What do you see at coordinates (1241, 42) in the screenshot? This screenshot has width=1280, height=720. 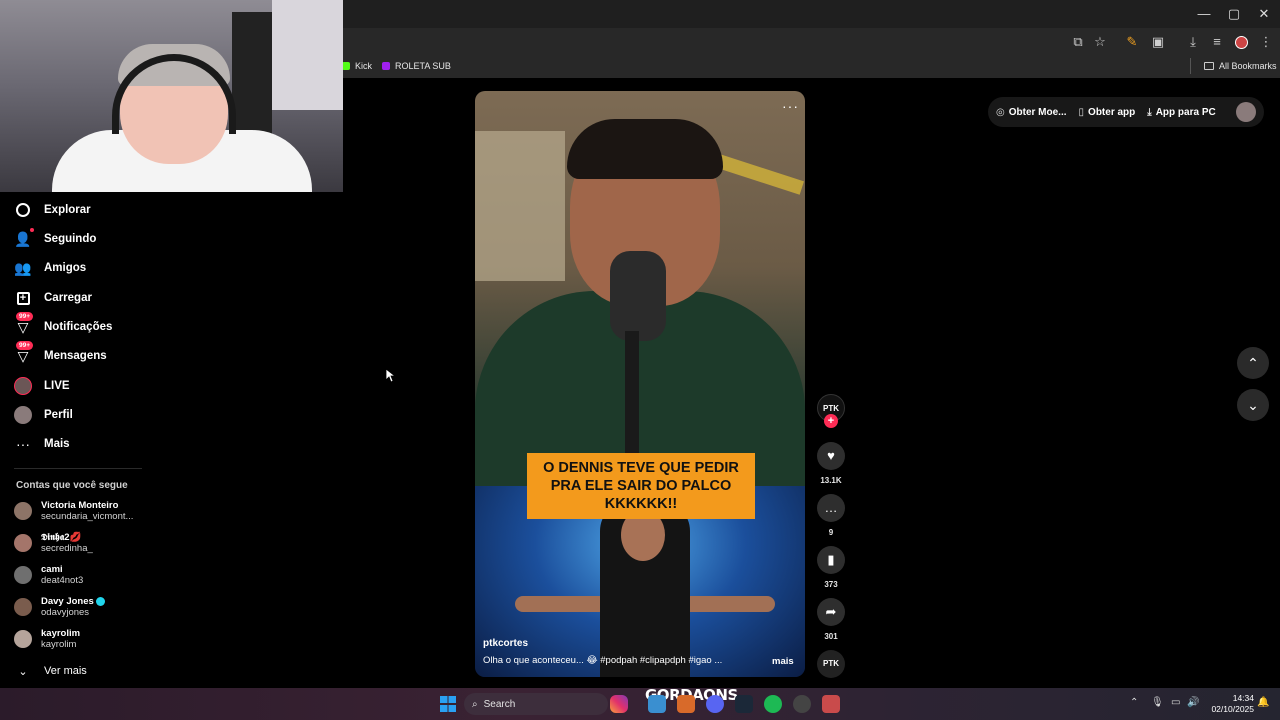 I see `profile-icon` at bounding box center [1241, 42].